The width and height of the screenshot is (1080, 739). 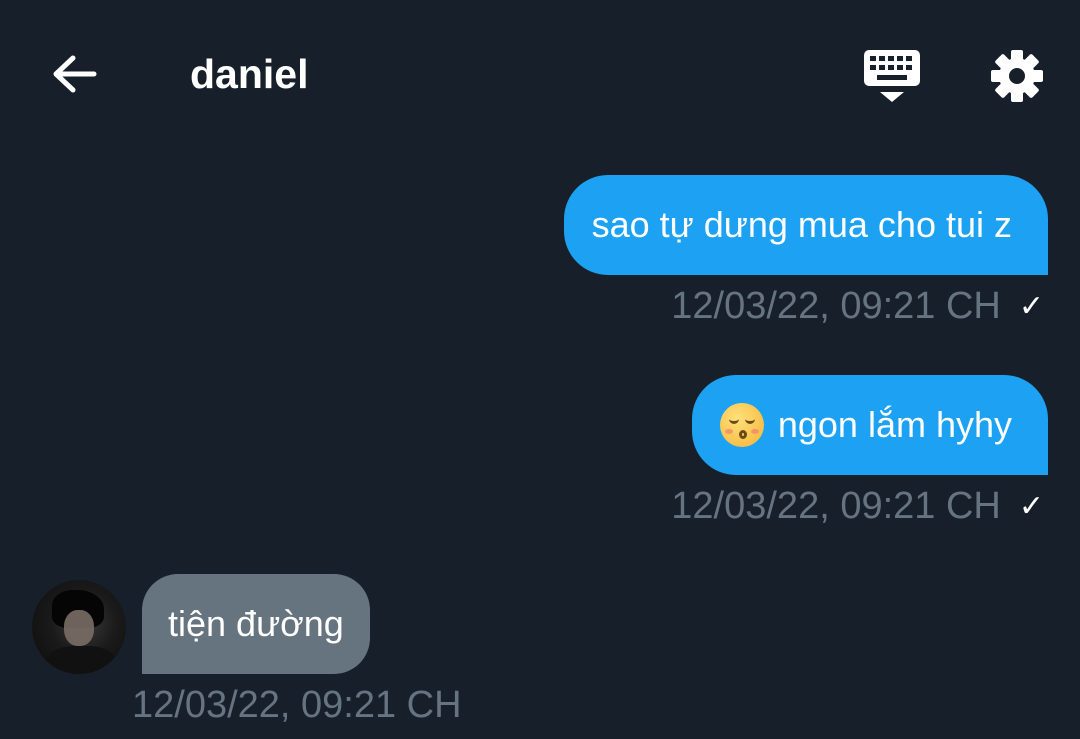 What do you see at coordinates (741, 425) in the screenshot?
I see `kissing-smiling-eyes-emoji` at bounding box center [741, 425].